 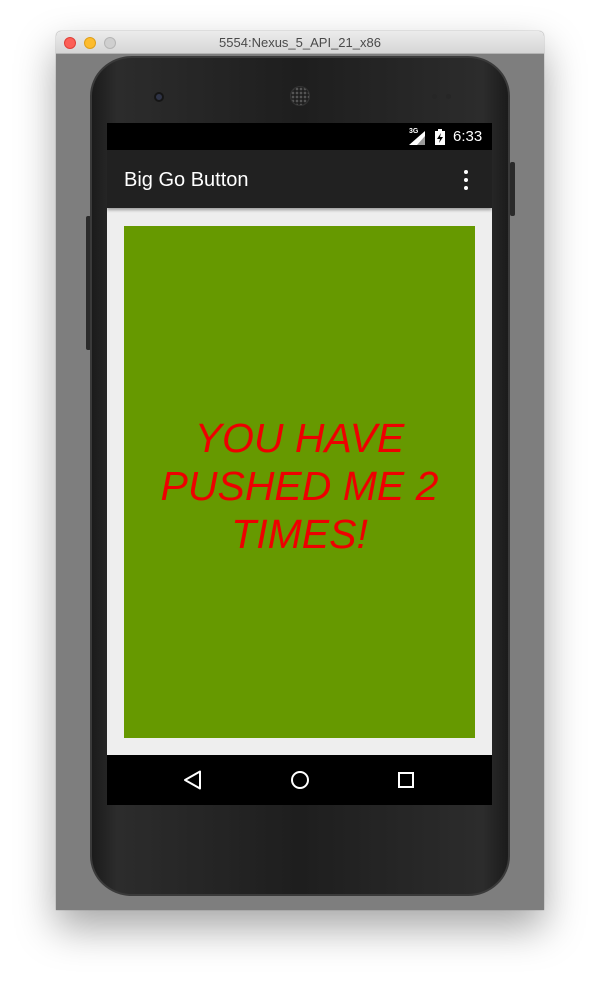 What do you see at coordinates (466, 180) in the screenshot?
I see `more-vert-icon` at bounding box center [466, 180].